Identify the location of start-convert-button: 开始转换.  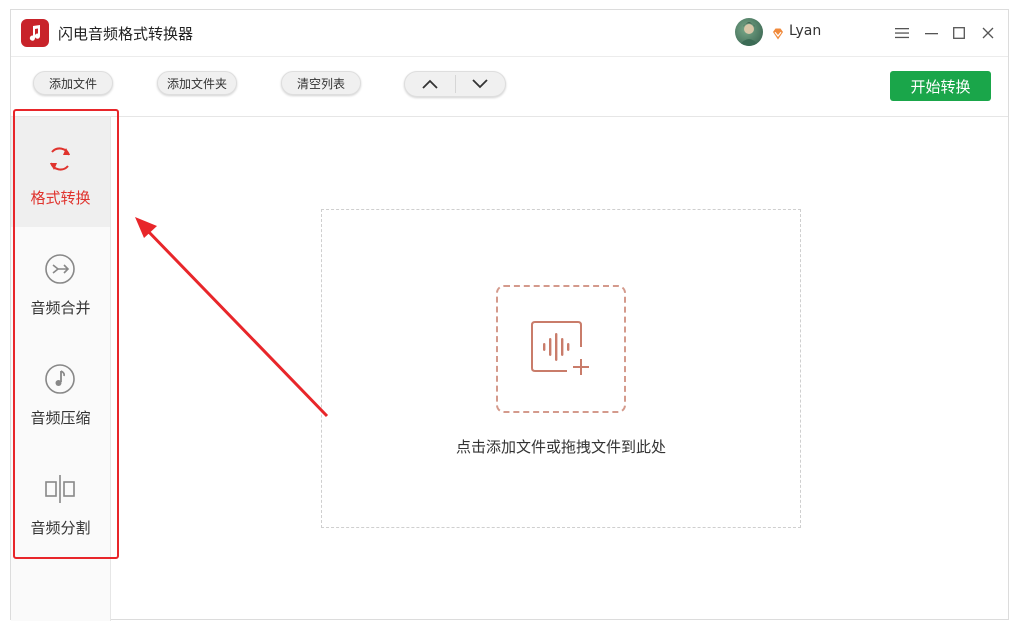
(940, 86).